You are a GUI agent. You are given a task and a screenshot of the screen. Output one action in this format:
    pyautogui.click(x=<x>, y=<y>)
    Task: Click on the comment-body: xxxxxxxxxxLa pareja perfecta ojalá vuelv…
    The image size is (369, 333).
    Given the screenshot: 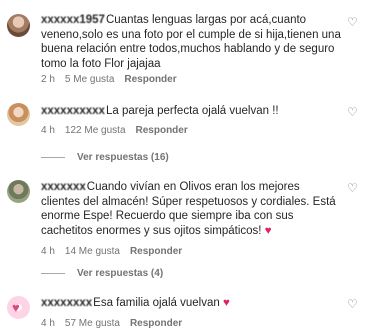 What is the action you would take?
    pyautogui.click(x=191, y=111)
    